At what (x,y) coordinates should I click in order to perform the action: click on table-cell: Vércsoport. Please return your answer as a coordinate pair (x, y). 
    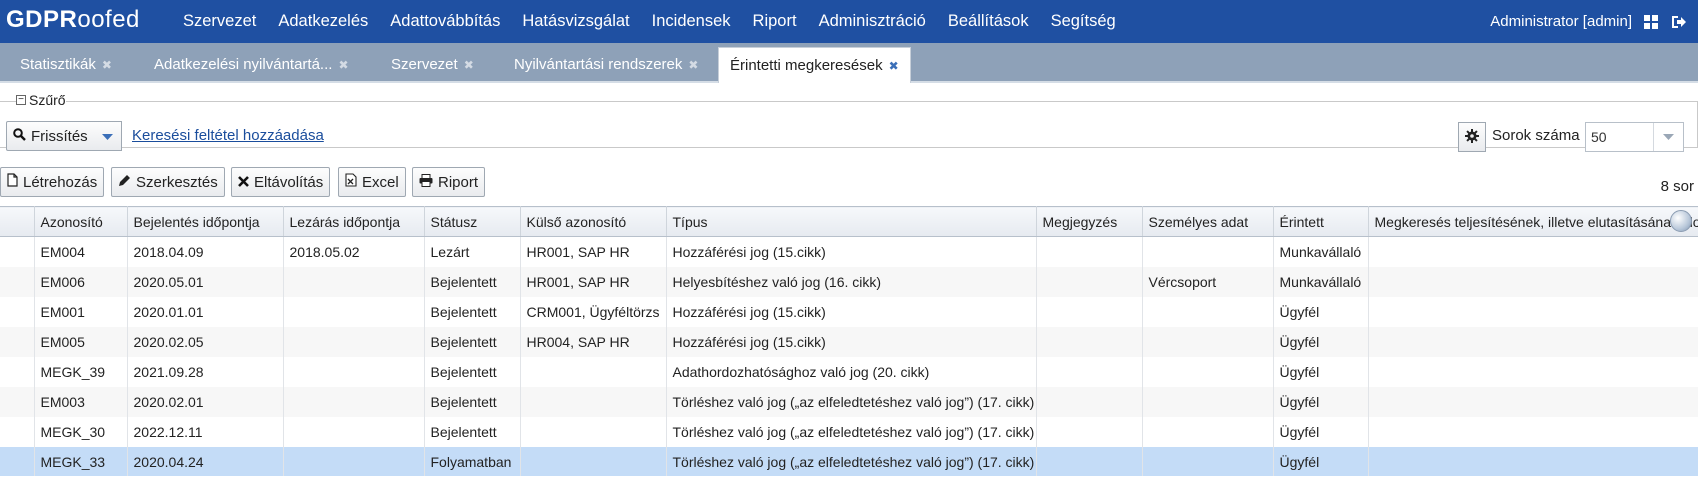
    Looking at the image, I should click on (1208, 281).